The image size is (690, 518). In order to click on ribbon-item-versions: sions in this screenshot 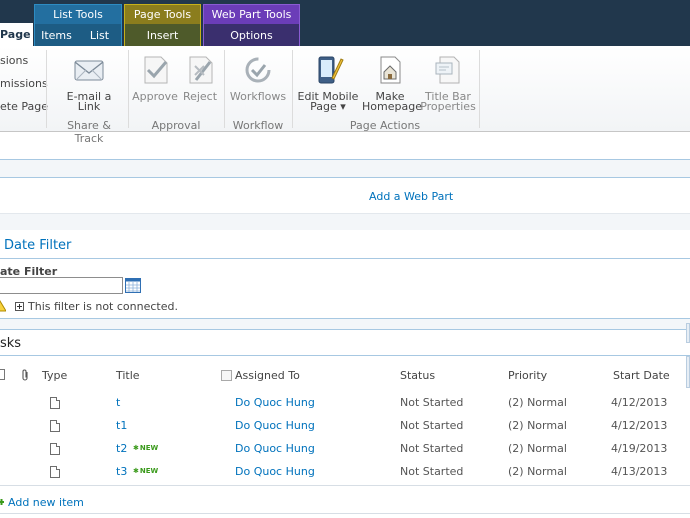, I will do `click(14, 60)`.